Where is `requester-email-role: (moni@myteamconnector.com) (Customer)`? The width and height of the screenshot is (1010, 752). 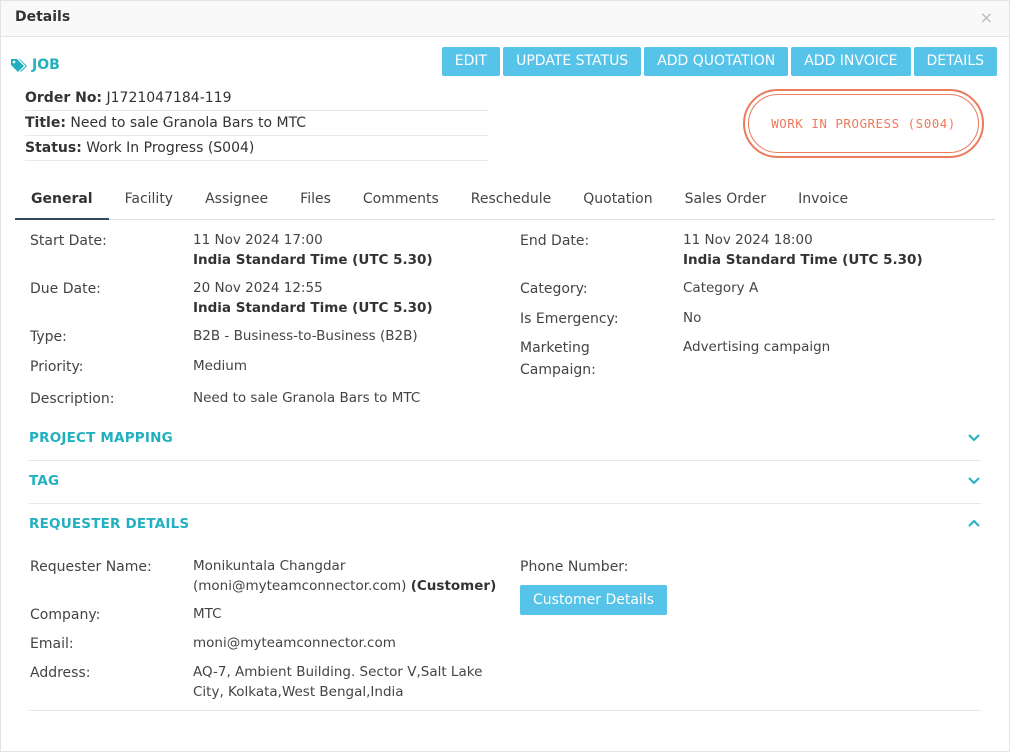
requester-email-role: (moni@myteamconnector.com) (Customer) is located at coordinates (344, 586).